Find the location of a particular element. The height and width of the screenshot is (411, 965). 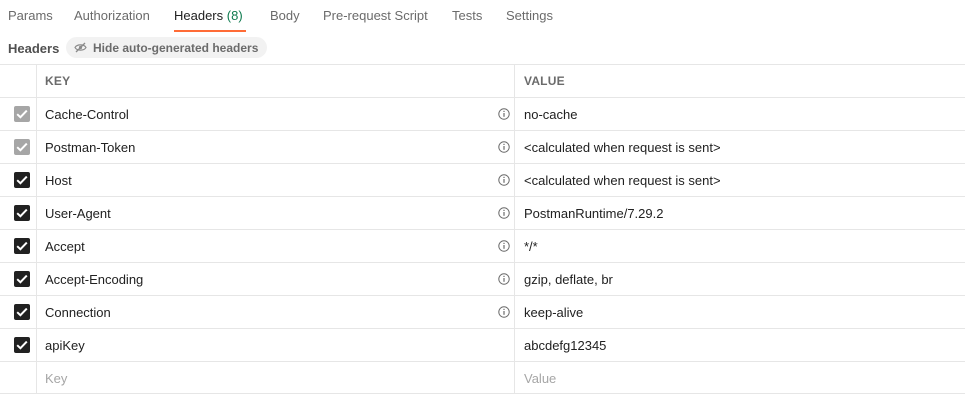

header-key: Host is located at coordinates (58, 180).